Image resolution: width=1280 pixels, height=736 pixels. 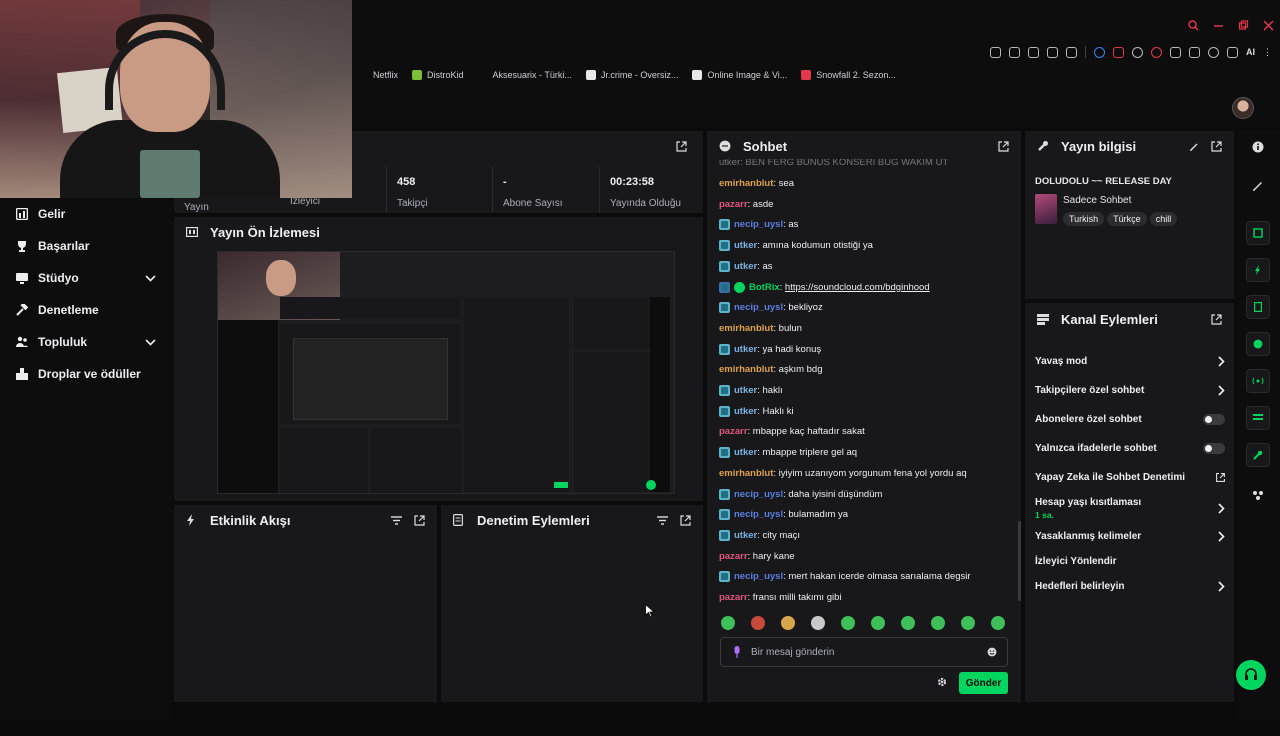 What do you see at coordinates (1097, 200) in the screenshot?
I see `category-name: Sadece Sohbet` at bounding box center [1097, 200].